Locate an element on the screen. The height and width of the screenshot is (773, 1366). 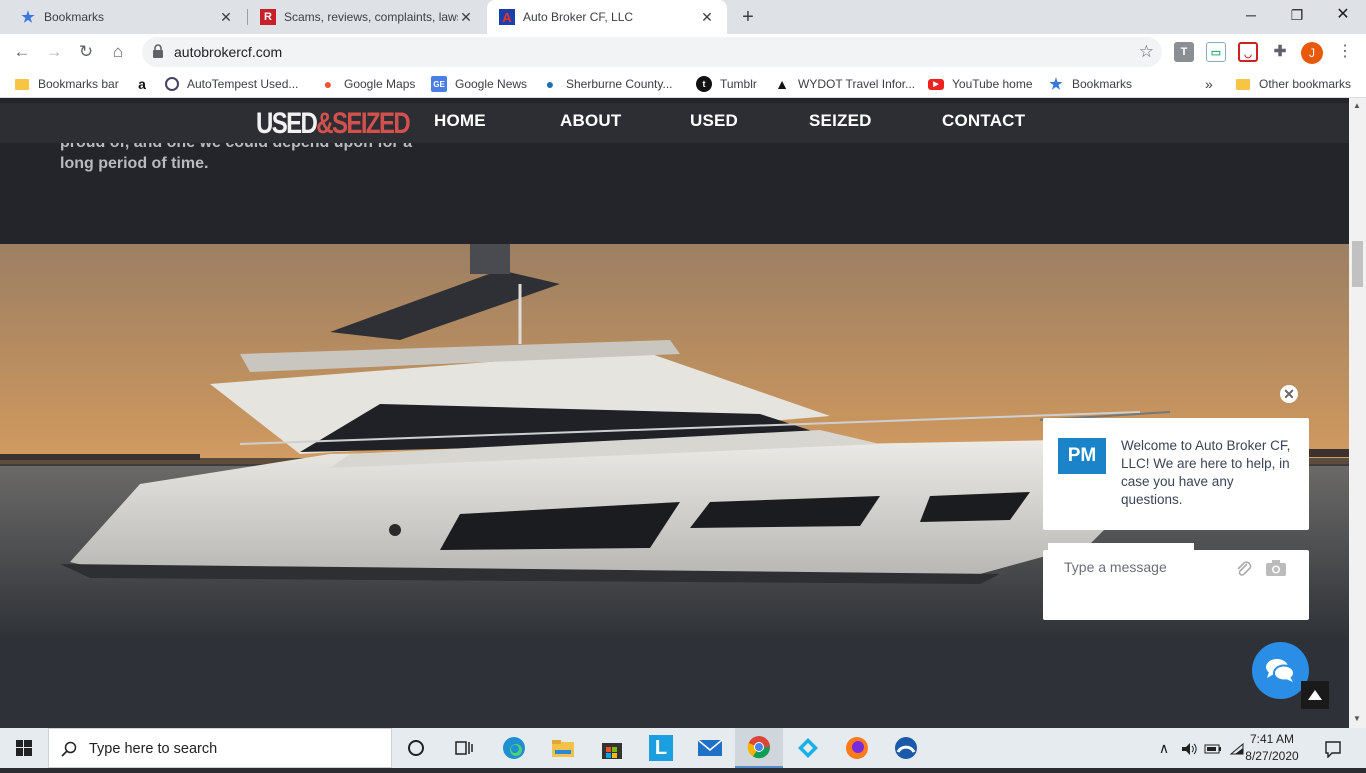
tab-title: Scams, reviews, complaints, lawsu is located at coordinates (371, 17).